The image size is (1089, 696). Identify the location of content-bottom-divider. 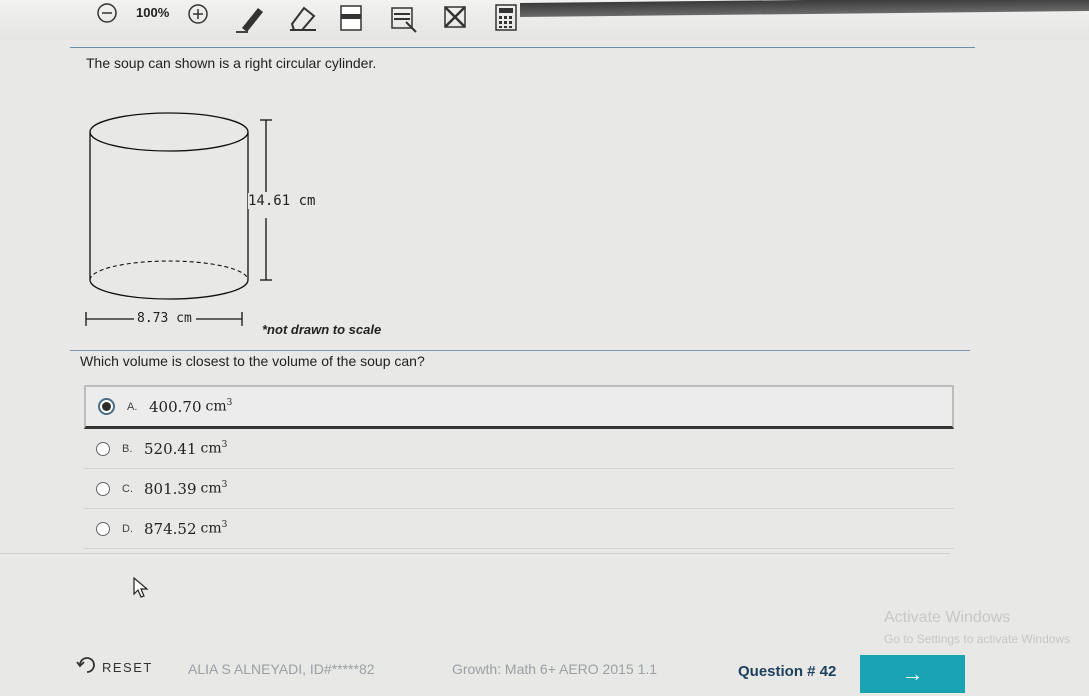
(475, 553).